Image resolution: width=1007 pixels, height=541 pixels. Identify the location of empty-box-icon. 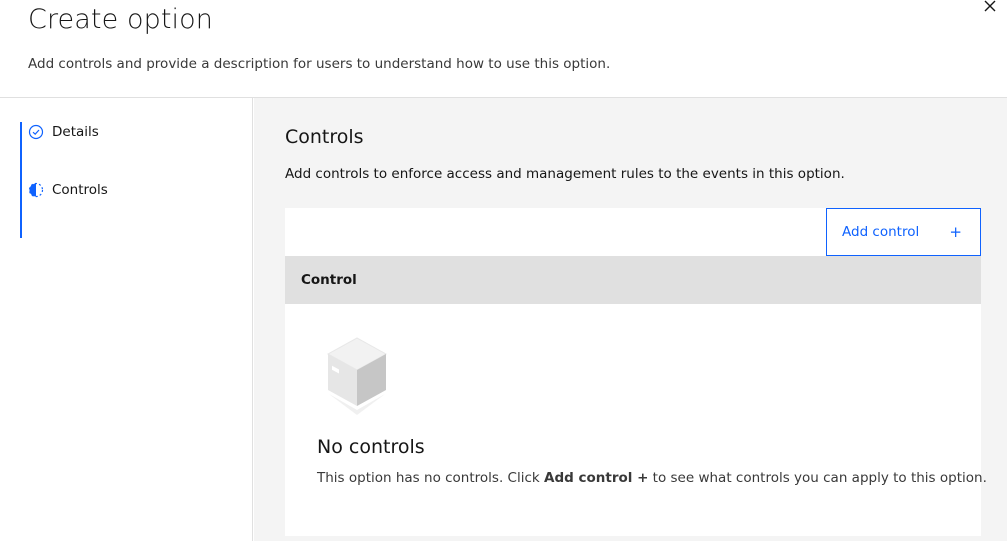
(357, 376).